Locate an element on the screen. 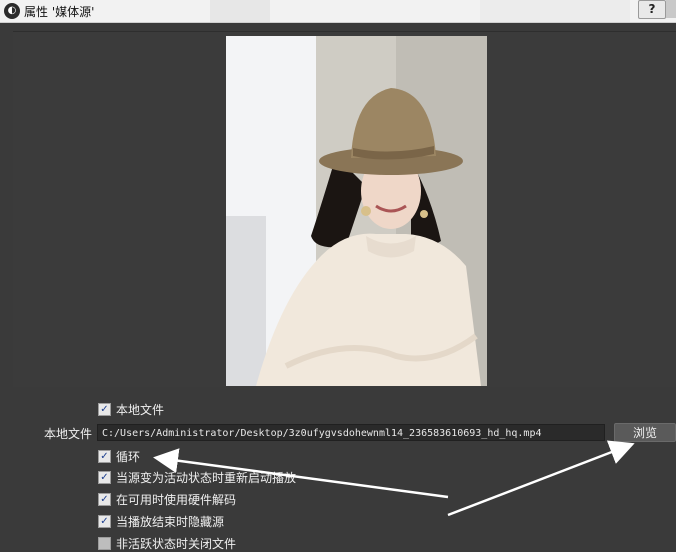 The image size is (676, 552). hardware-decode-label: 在可用时使用硬件解码 is located at coordinates (176, 500).